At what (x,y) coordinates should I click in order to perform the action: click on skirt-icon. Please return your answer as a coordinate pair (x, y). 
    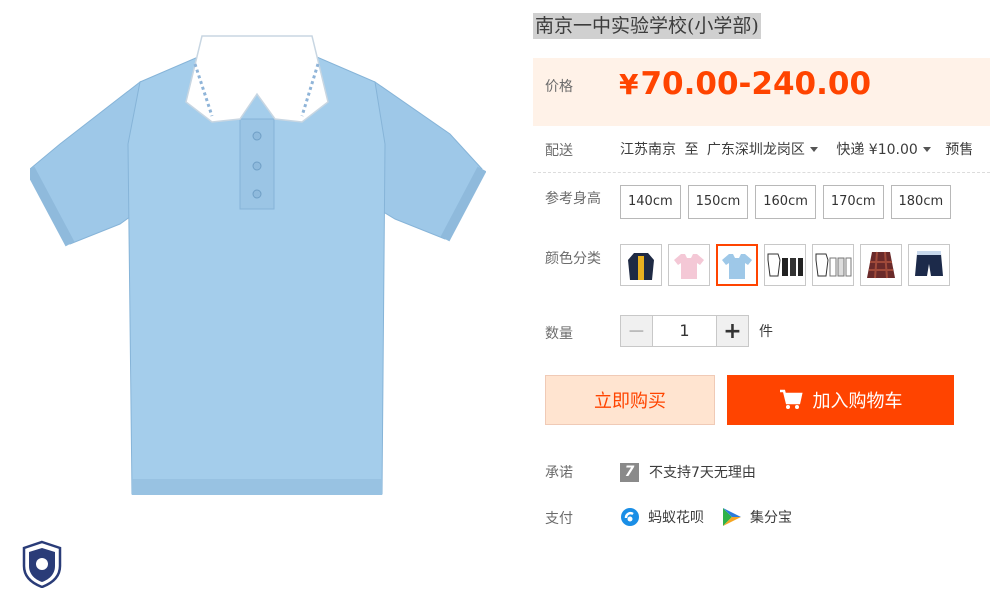
    Looking at the image, I should click on (881, 265).